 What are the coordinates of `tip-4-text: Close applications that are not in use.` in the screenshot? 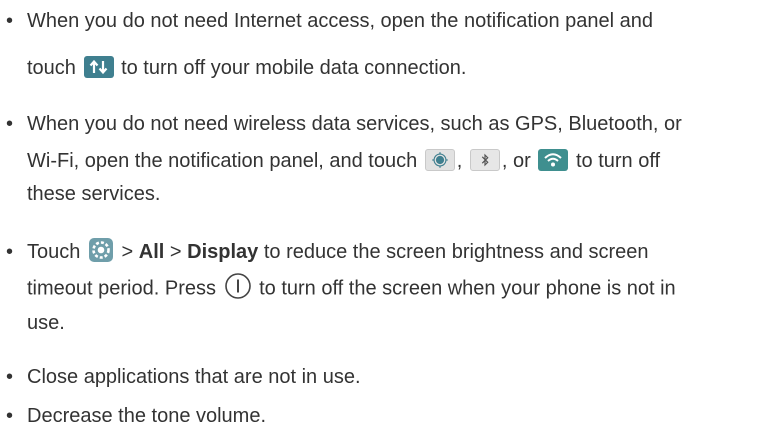 It's located at (194, 377).